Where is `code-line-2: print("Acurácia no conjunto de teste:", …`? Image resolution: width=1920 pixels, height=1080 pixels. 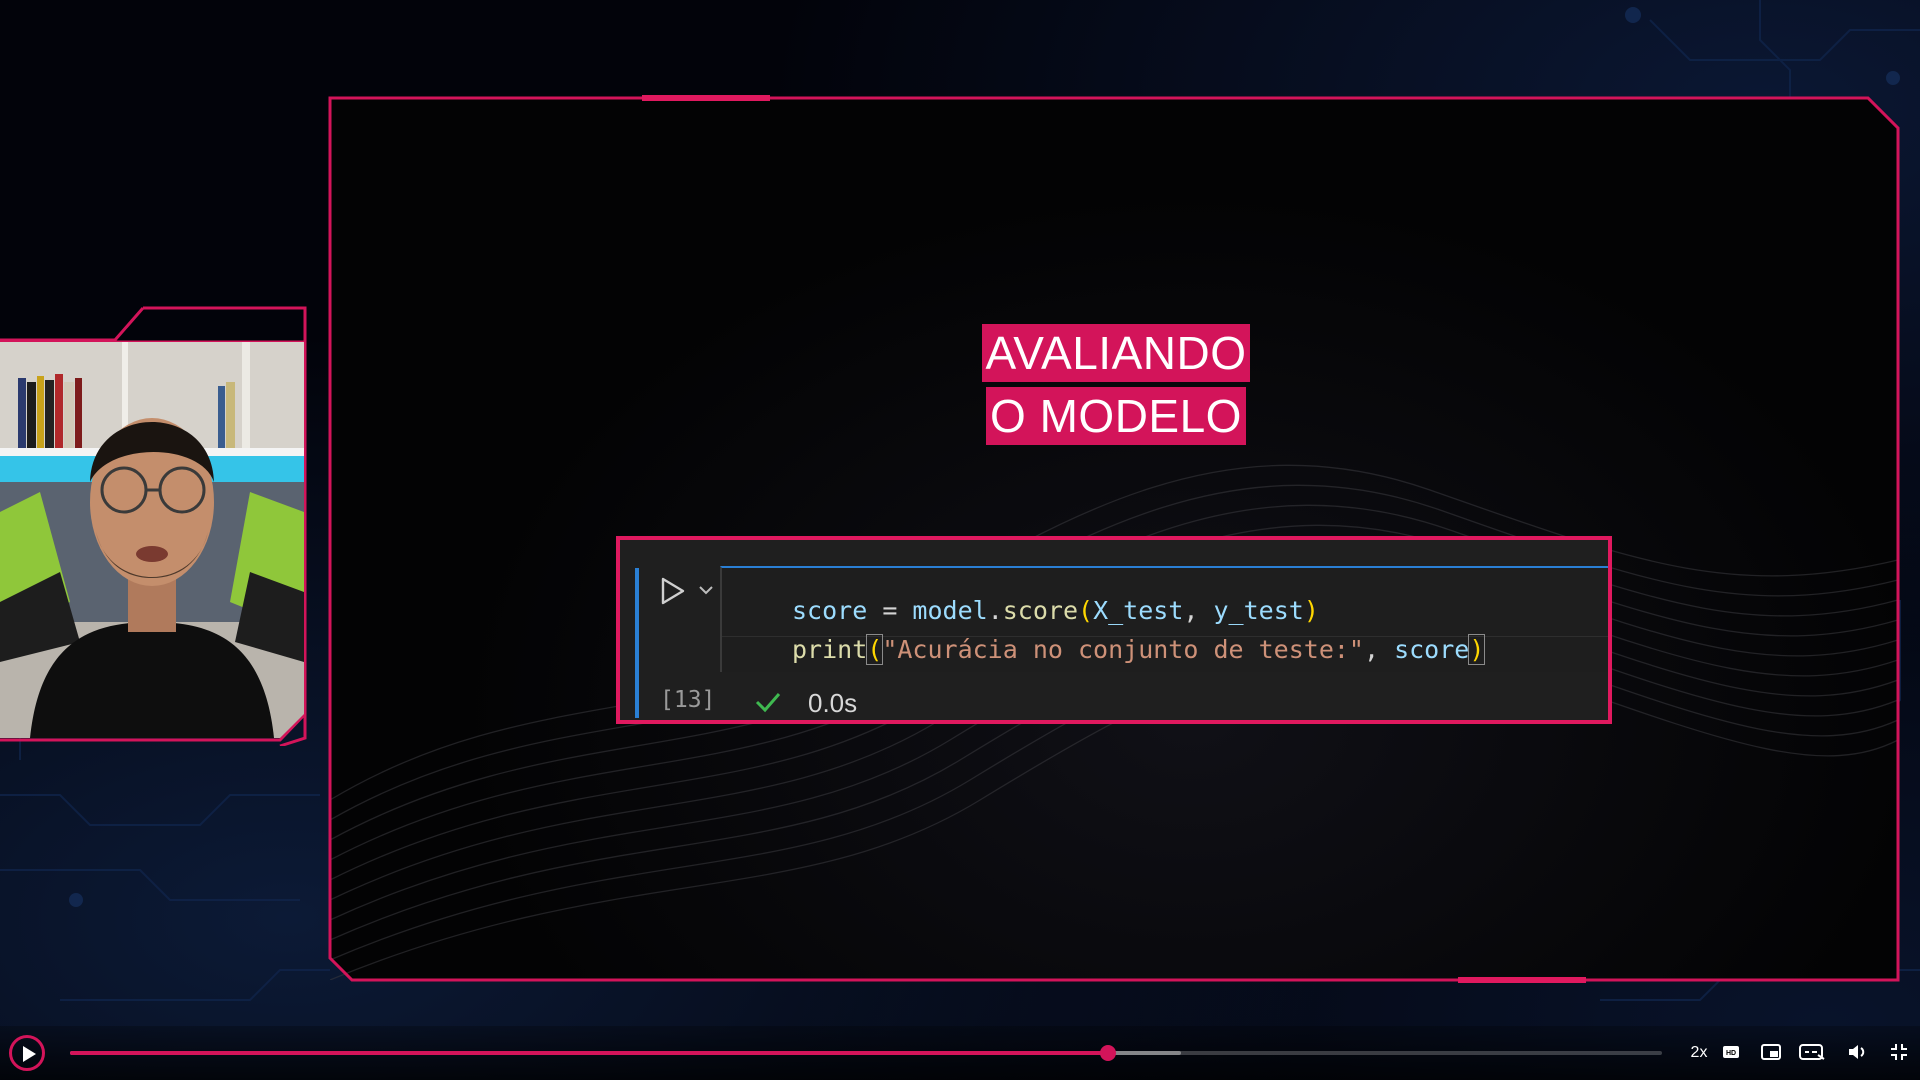
code-line-2: print("Acurácia no conjunto de teste:", … is located at coordinates (1139, 649).